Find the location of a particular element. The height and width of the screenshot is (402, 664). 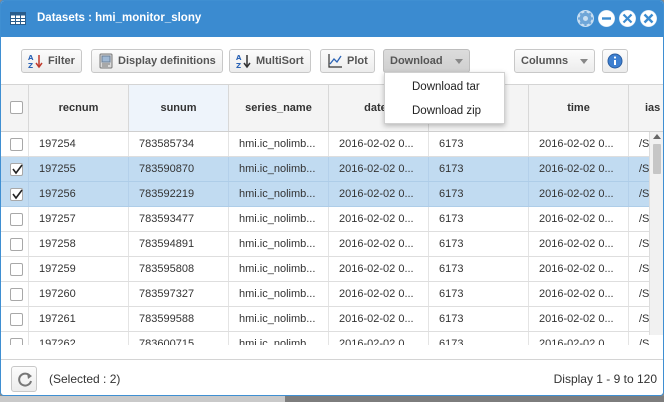

download-button: Download is located at coordinates (426, 61).